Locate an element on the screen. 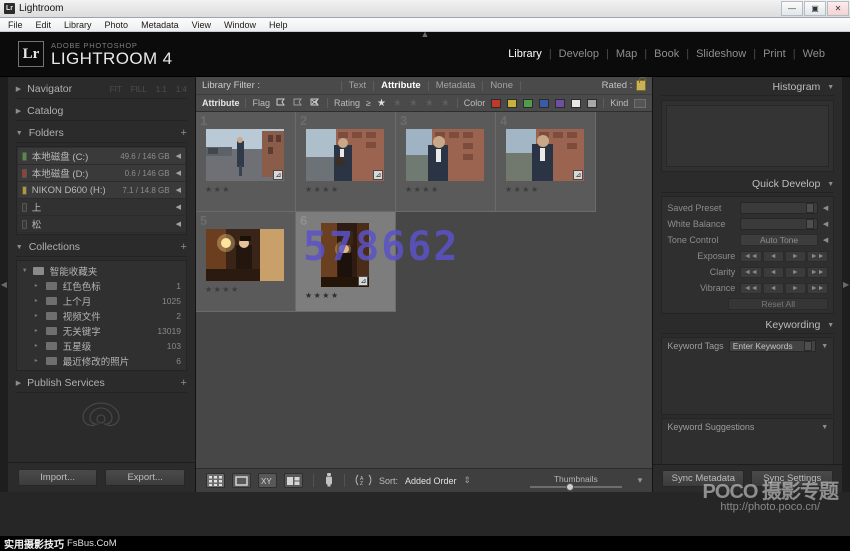  module-slideshow: Slideshow is located at coordinates (721, 54).